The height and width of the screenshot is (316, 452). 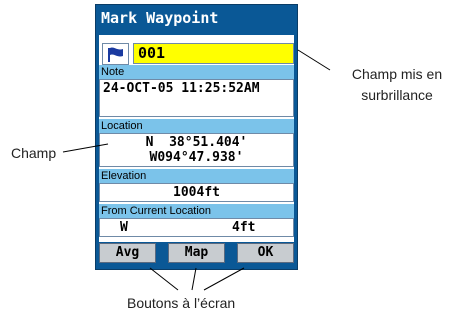 I want to click on callout-onscreen-buttons: Boutons à l’écran, so click(x=181, y=303).